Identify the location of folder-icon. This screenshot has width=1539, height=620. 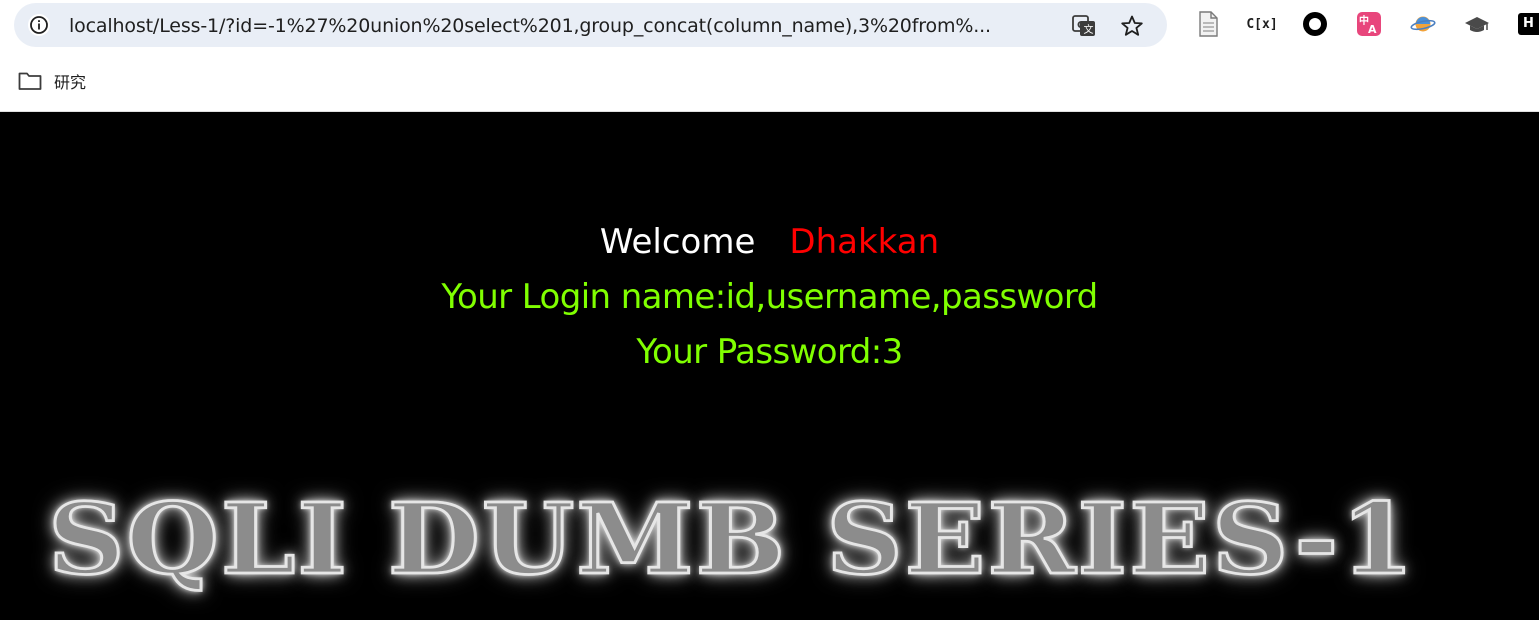
(30, 81).